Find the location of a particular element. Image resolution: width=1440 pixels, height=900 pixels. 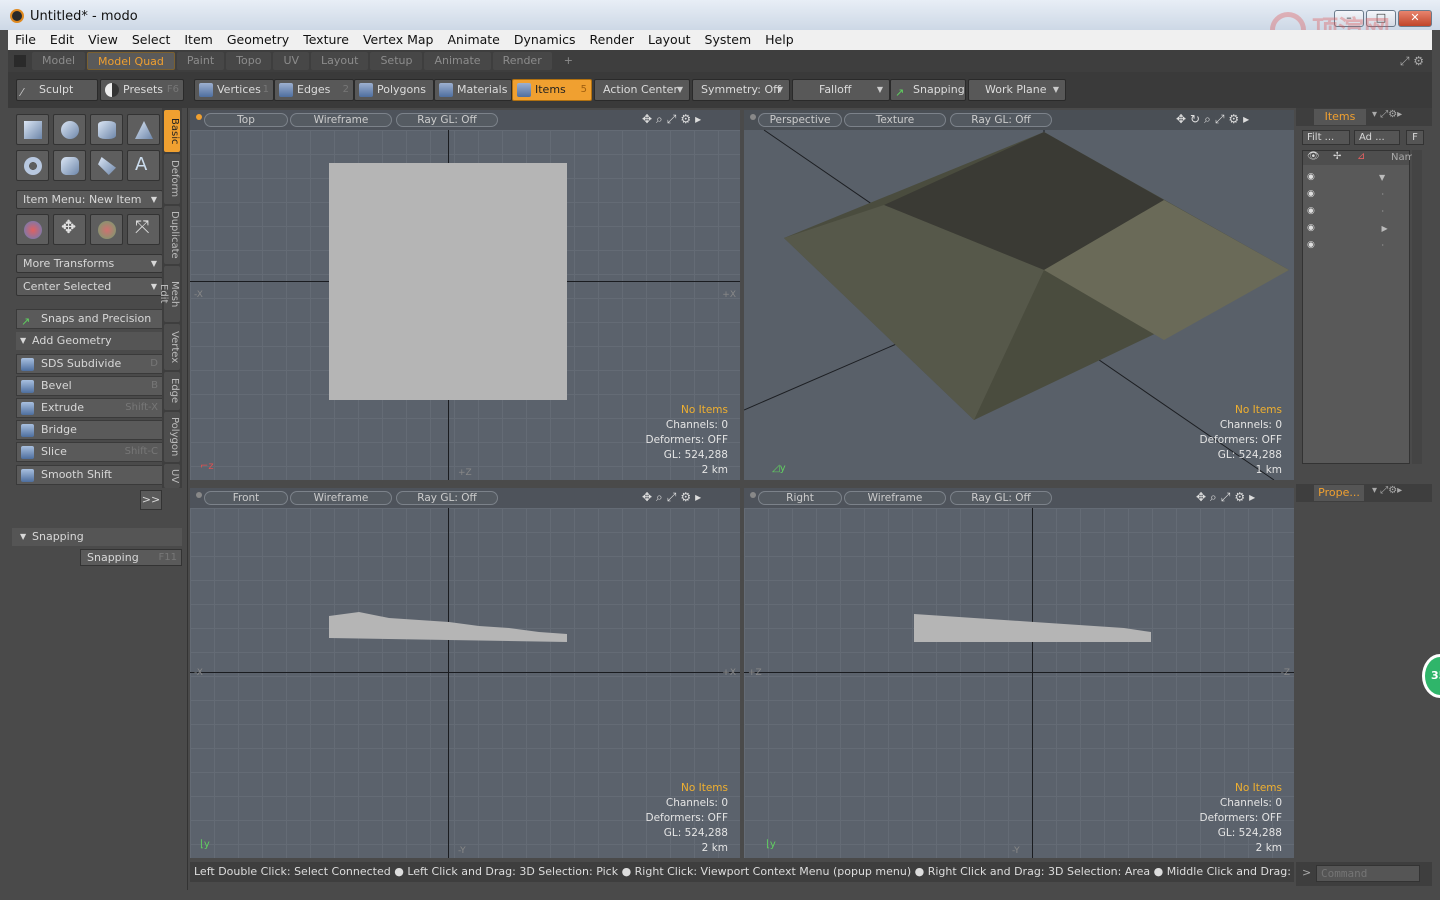

menu-system: System is located at coordinates (728, 40).